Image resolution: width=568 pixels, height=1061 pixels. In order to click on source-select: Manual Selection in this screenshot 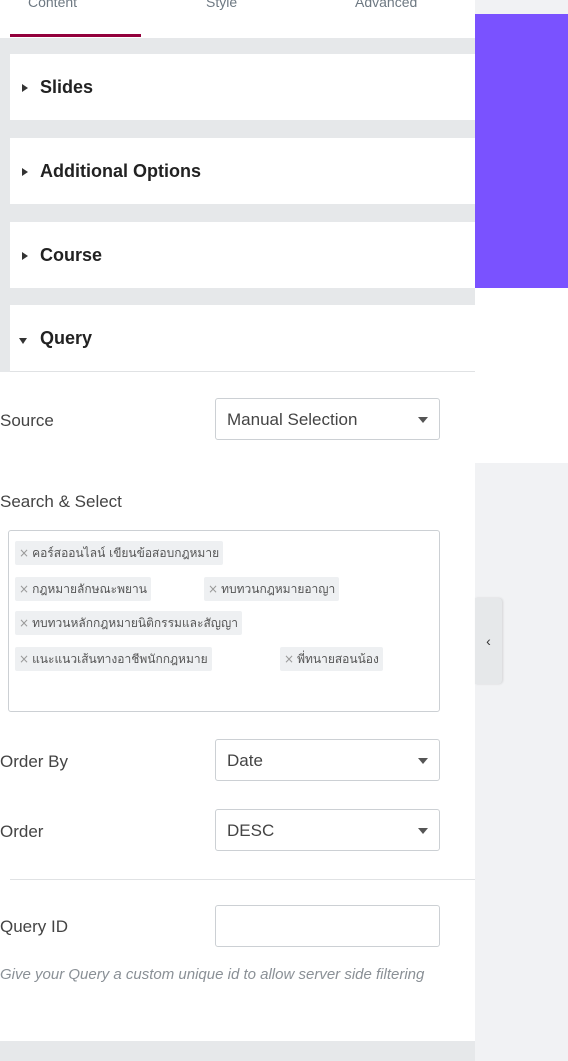, I will do `click(327, 419)`.